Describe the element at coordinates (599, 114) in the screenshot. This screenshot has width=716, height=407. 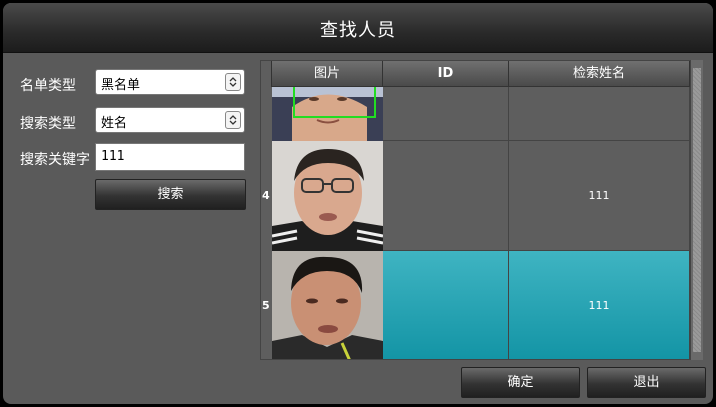
I see `name-cell` at that location.